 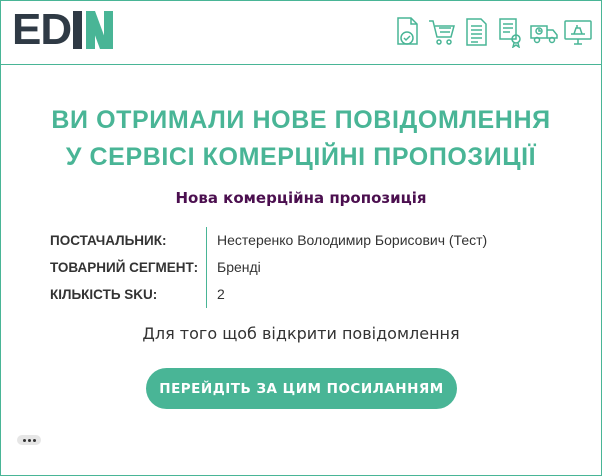 What do you see at coordinates (301, 198) in the screenshot?
I see `subheading: Нова комерційна пропозиція` at bounding box center [301, 198].